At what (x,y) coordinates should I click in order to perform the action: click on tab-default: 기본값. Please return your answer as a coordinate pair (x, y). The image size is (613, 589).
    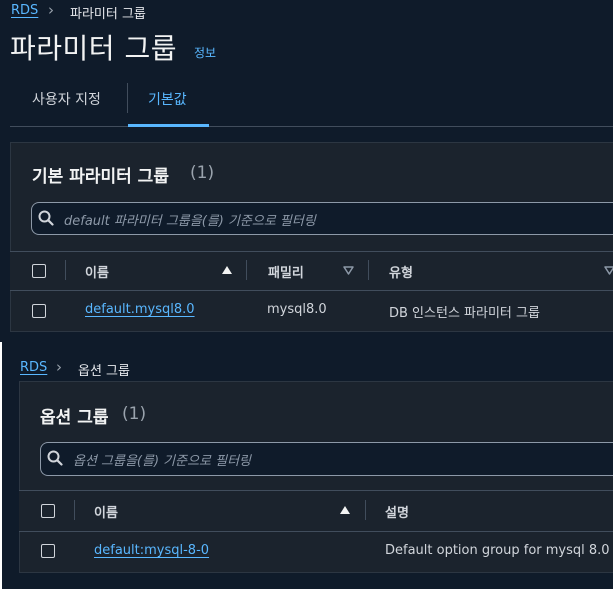
    Looking at the image, I should click on (167, 99).